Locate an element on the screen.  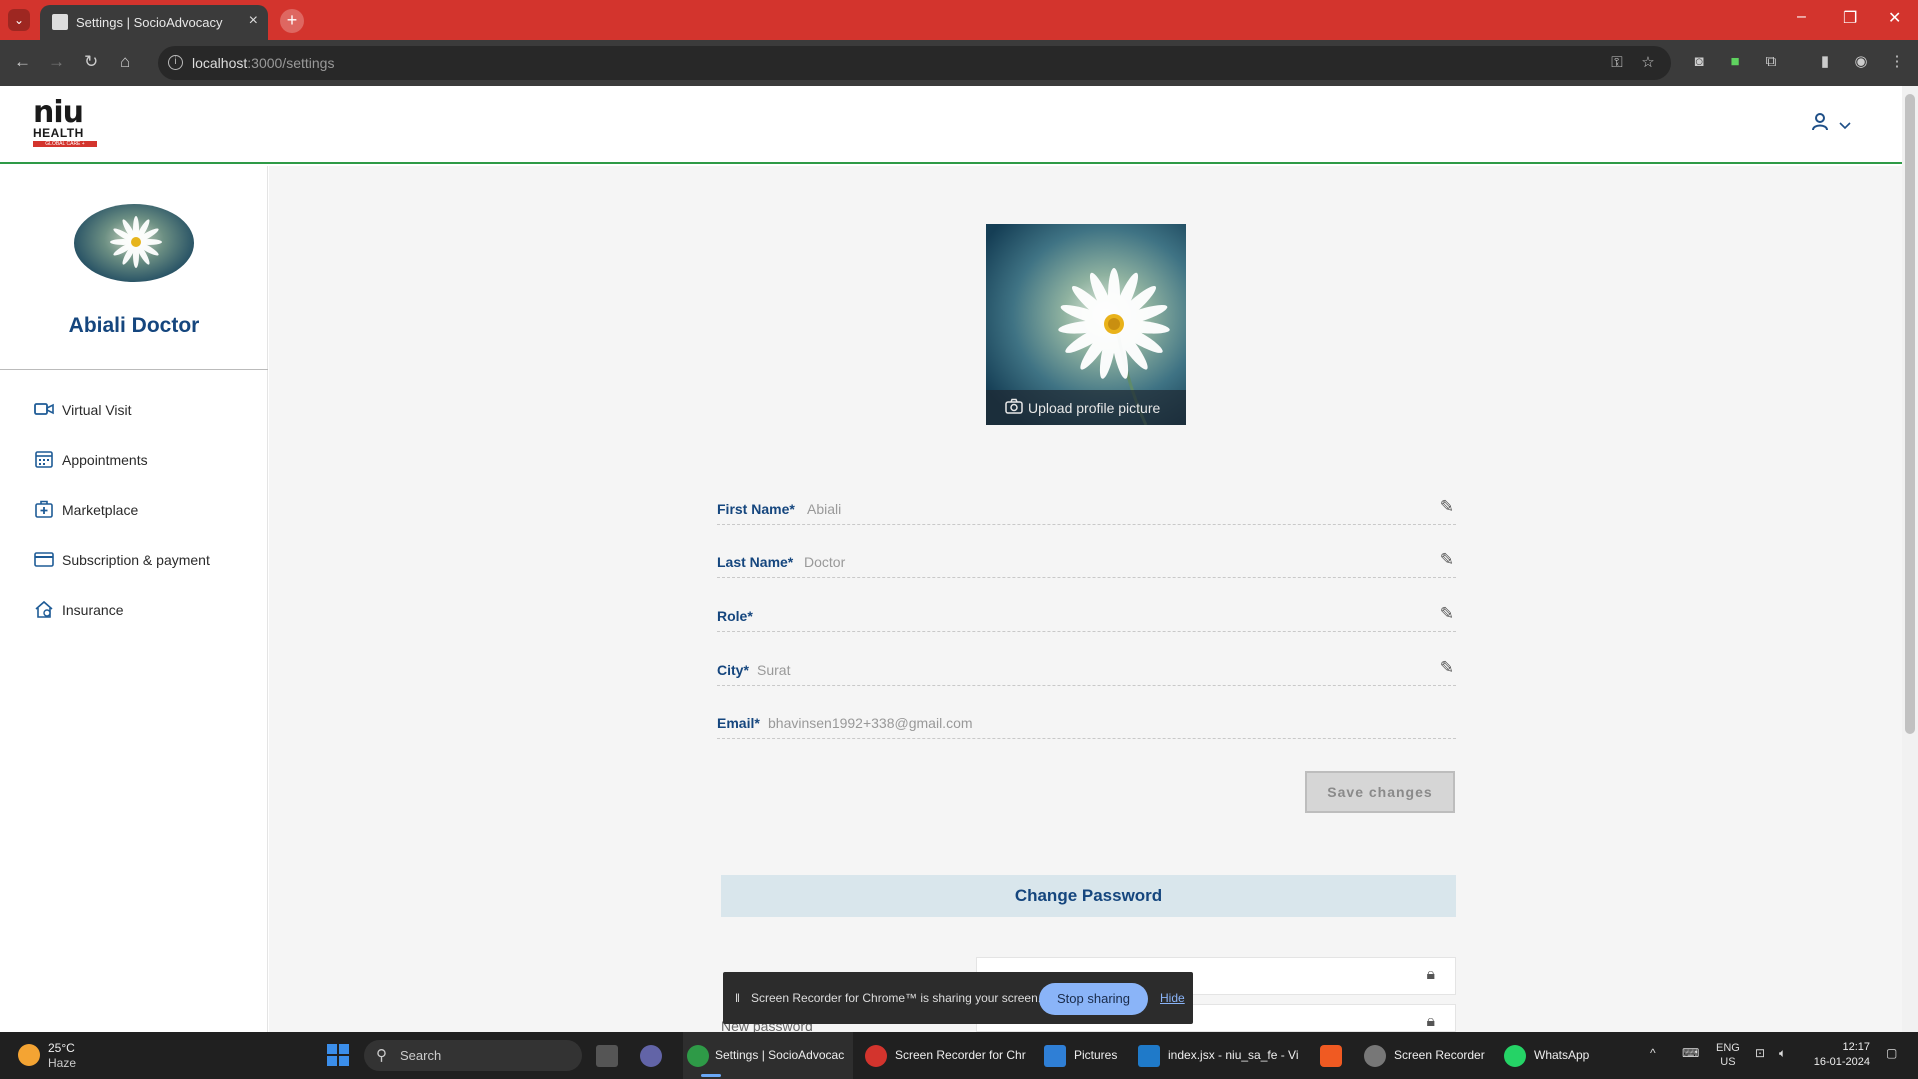
city-value: Surat is located at coordinates (773, 670).